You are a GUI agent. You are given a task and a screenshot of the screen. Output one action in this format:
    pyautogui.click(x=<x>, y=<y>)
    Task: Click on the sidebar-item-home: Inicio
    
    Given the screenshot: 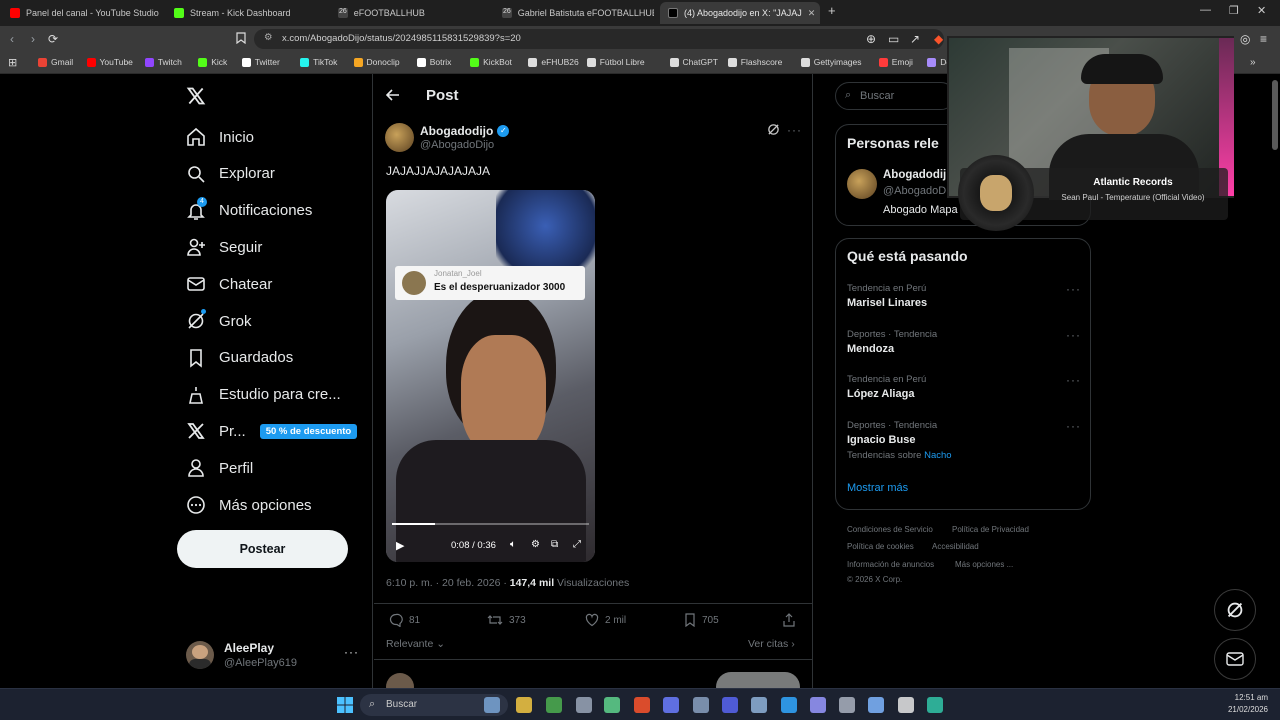 What is the action you would take?
    pyautogui.click(x=219, y=137)
    